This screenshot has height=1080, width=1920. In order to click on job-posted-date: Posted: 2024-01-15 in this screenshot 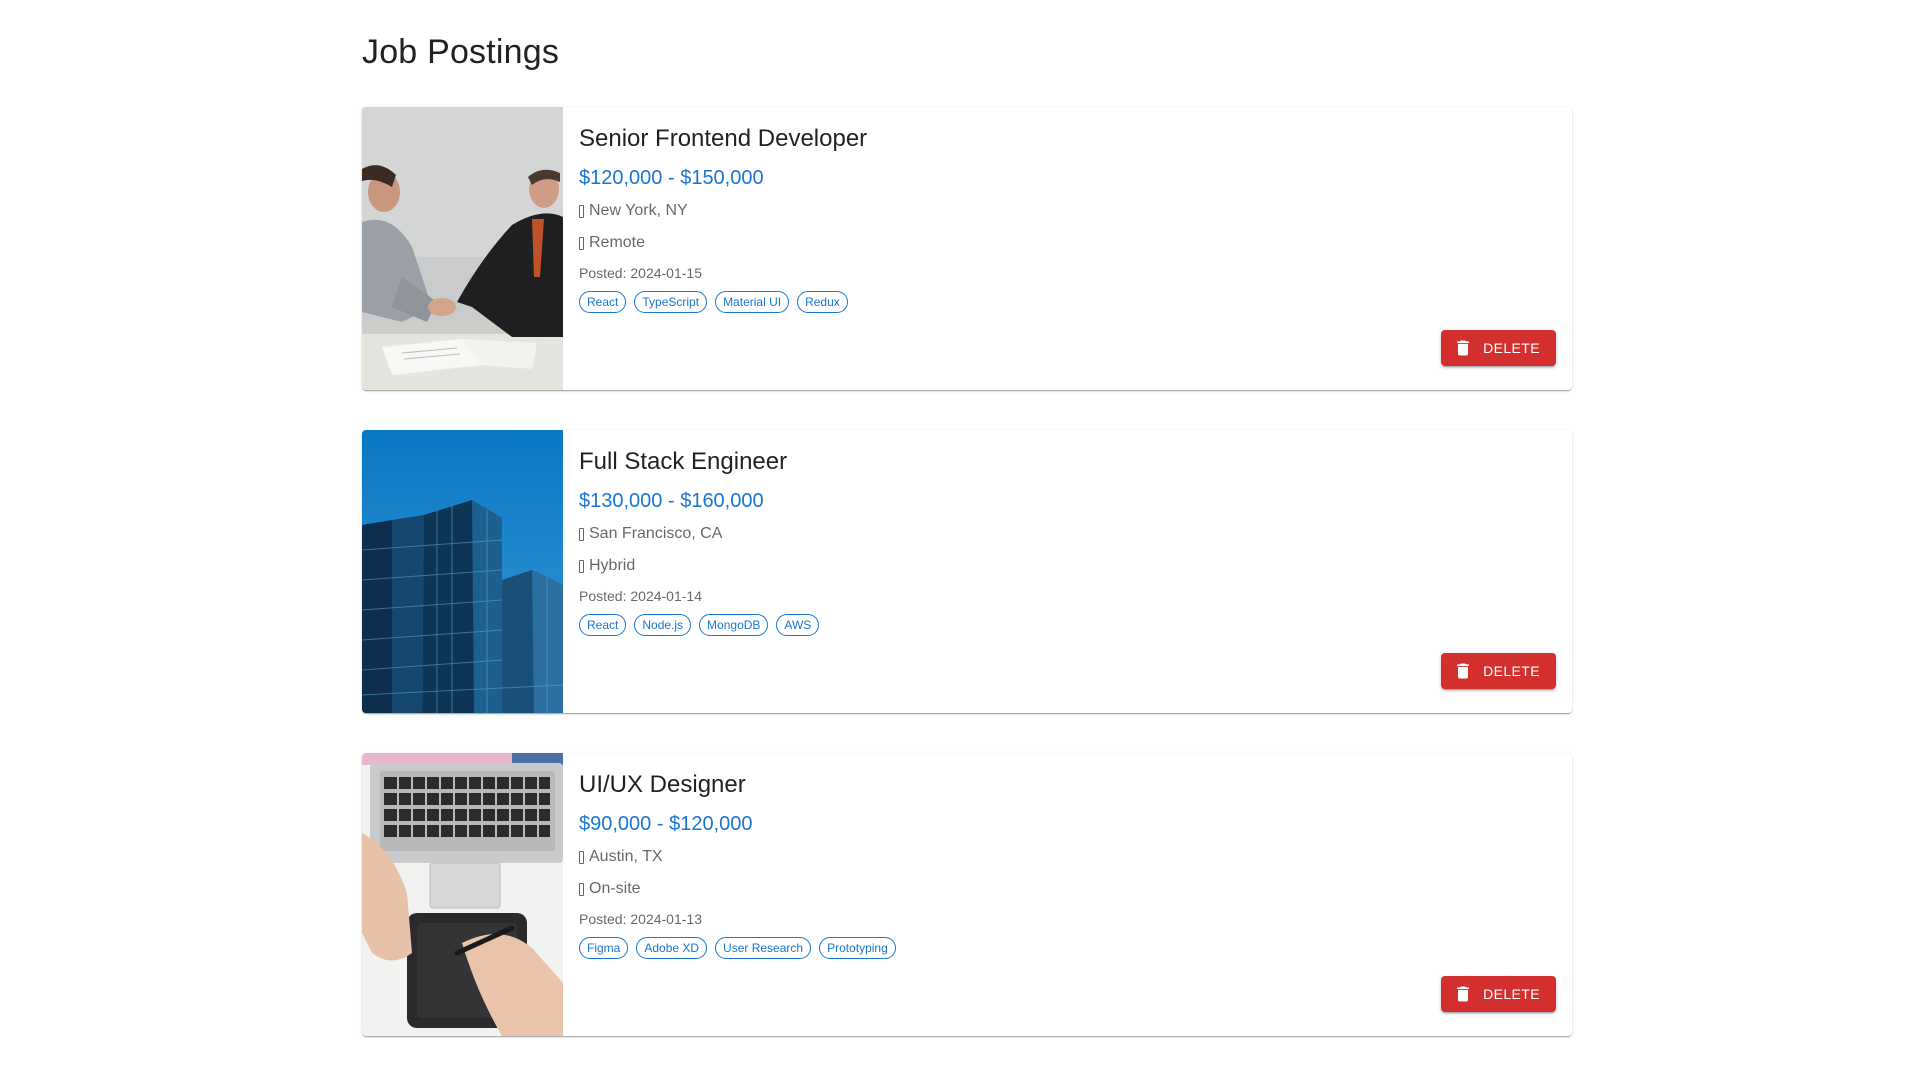, I will do `click(640, 273)`.